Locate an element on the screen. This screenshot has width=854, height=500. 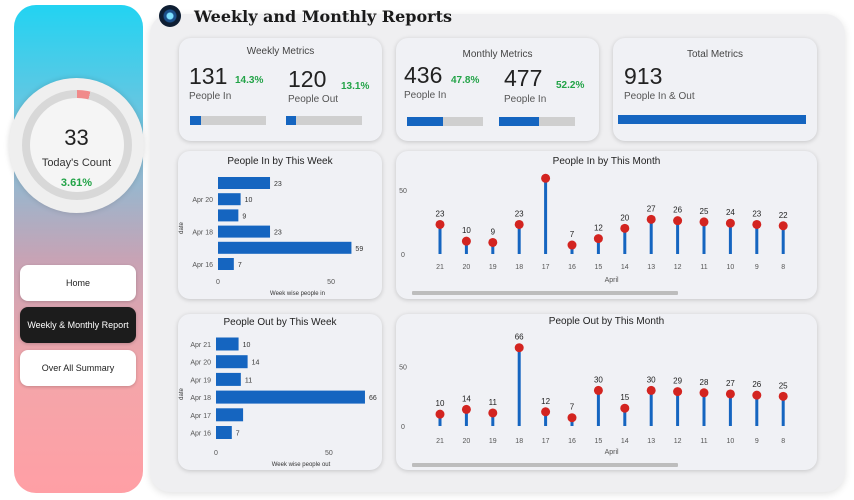
weekly-in-value: 131 is located at coordinates (208, 76).